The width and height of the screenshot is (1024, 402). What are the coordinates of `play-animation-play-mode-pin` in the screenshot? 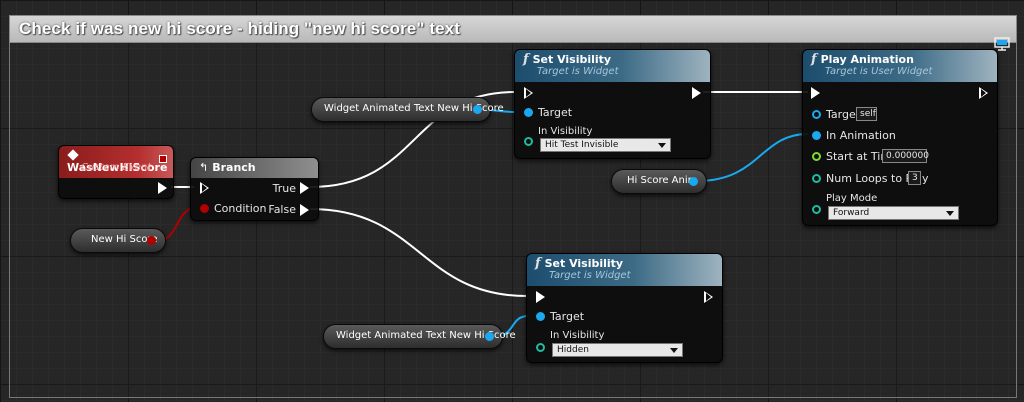 It's located at (816, 209).